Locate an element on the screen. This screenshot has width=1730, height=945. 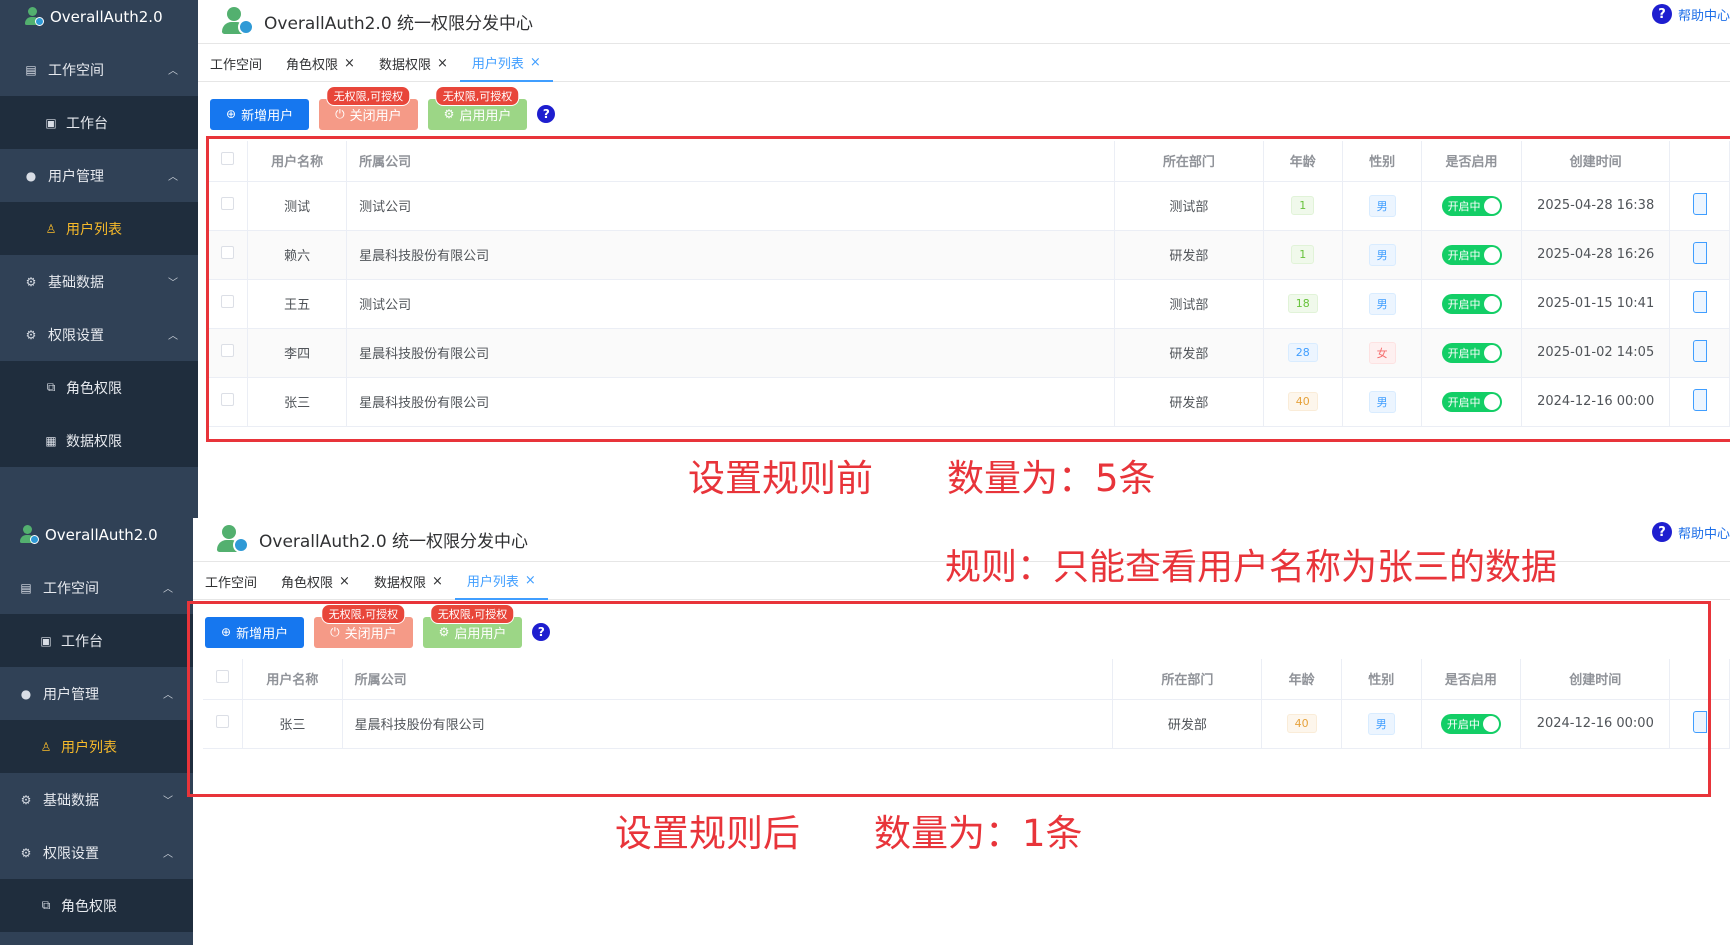
header: OverallAuth2.0 统一权限分发中心 ? 帮助中心 is located at coordinates (964, 22).